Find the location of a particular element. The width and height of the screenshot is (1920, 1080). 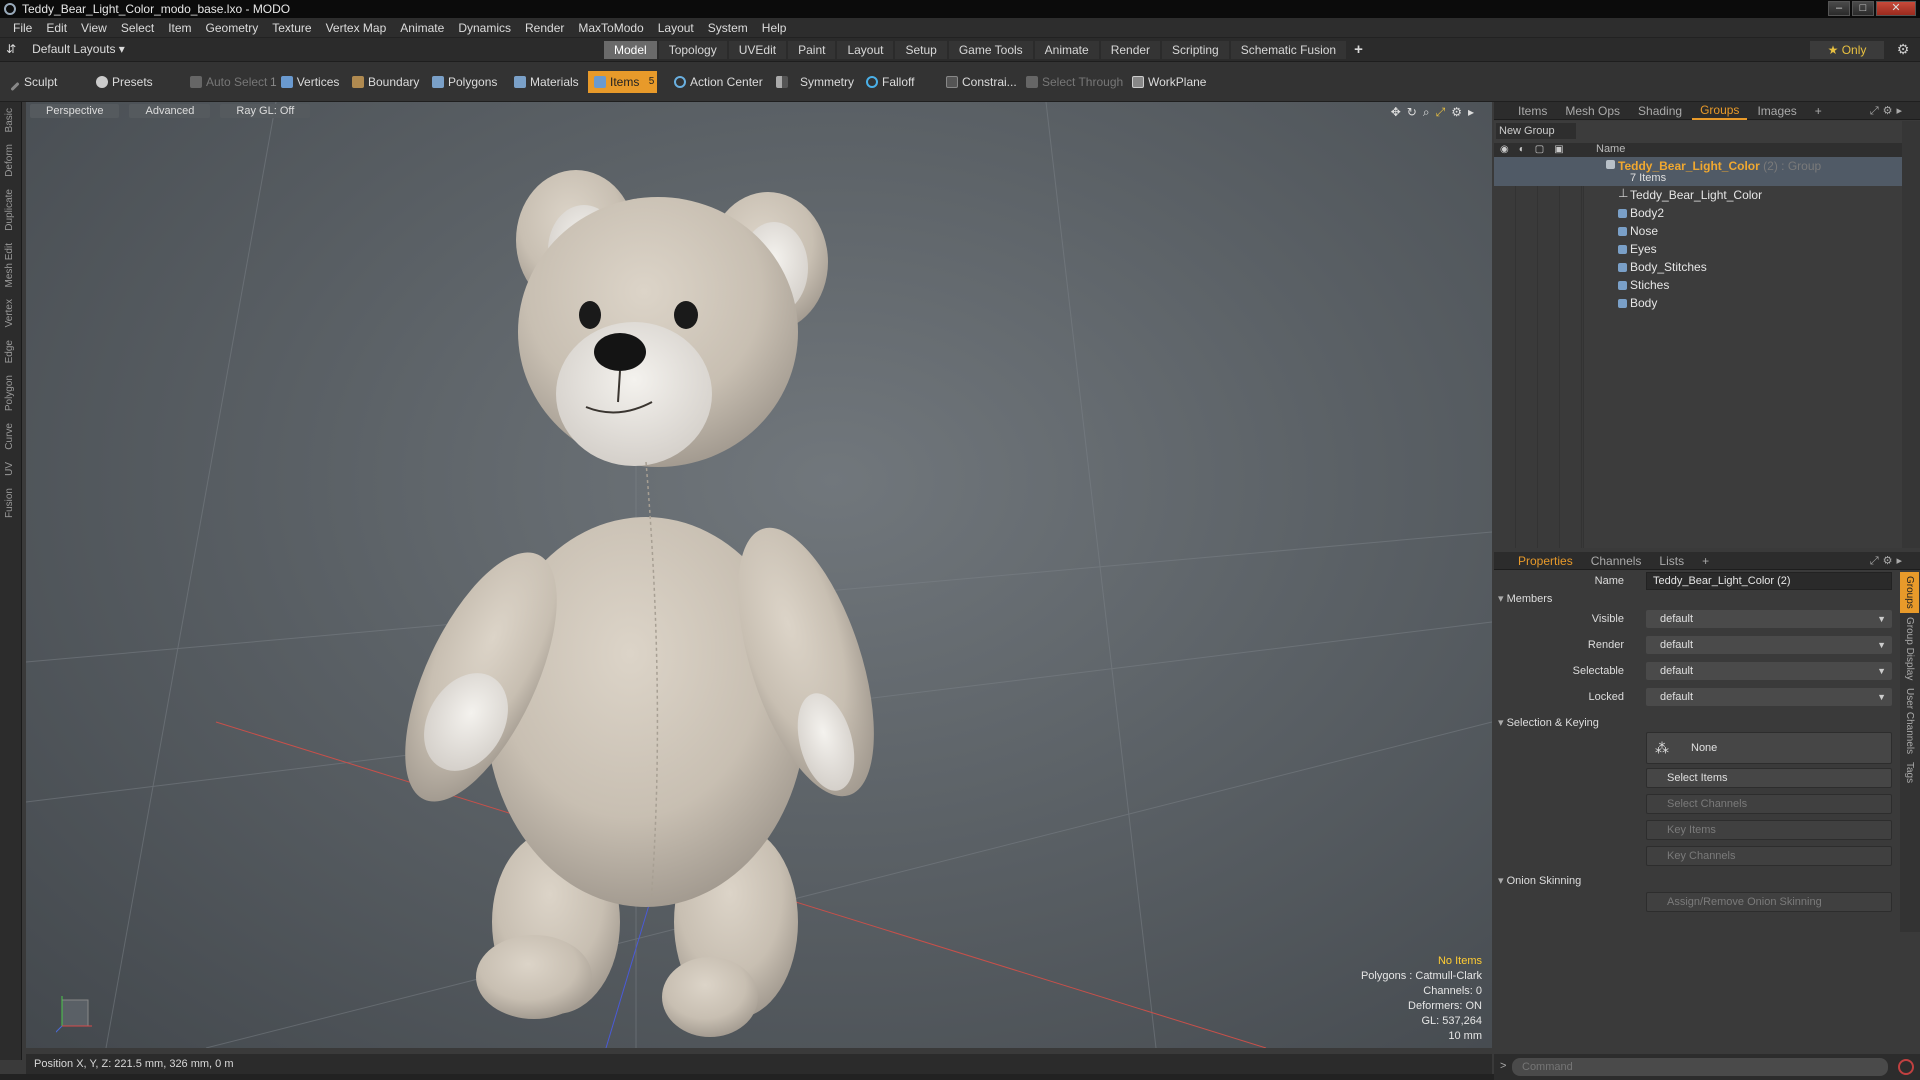

tab-layout: Layout is located at coordinates (865, 50).